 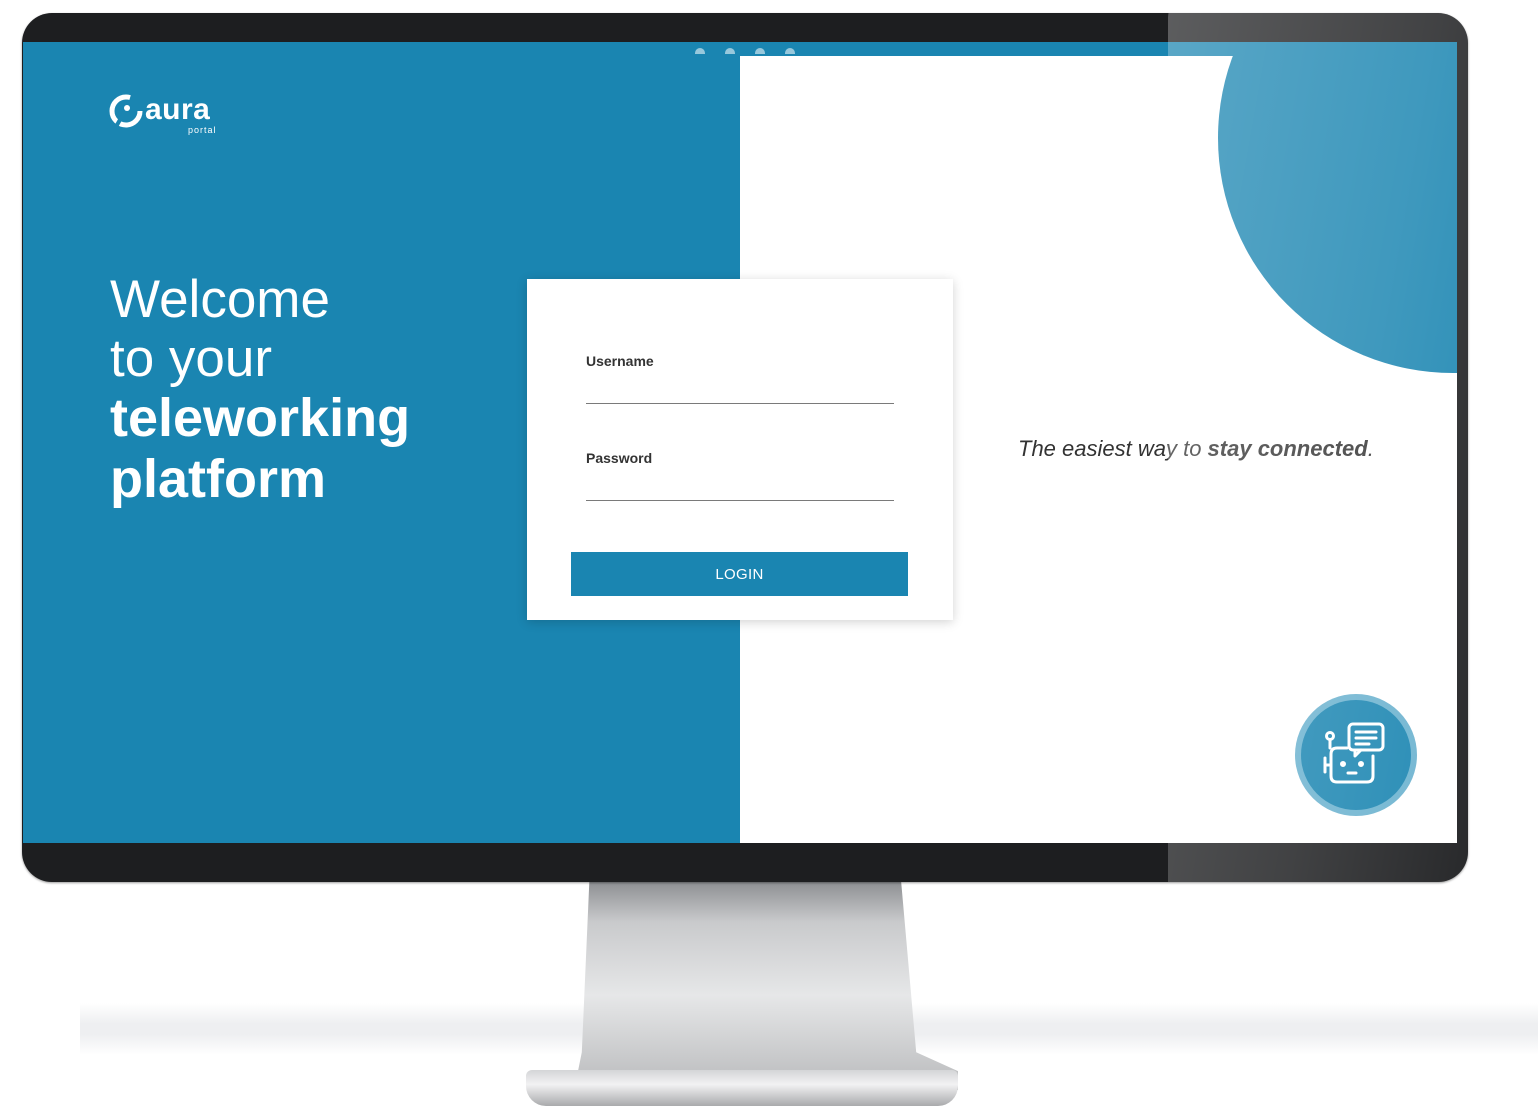 What do you see at coordinates (740, 392) in the screenshot?
I see `username-input` at bounding box center [740, 392].